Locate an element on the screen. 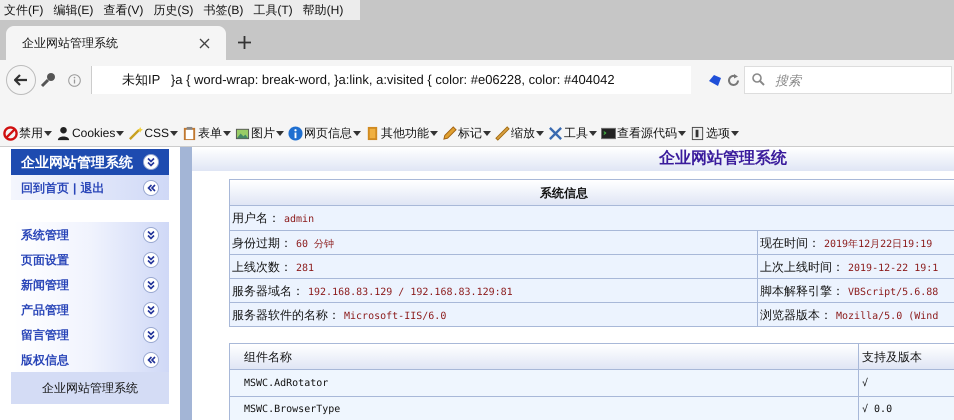 The width and height of the screenshot is (954, 420). toolbar-menu-button: 工具 is located at coordinates (573, 133).